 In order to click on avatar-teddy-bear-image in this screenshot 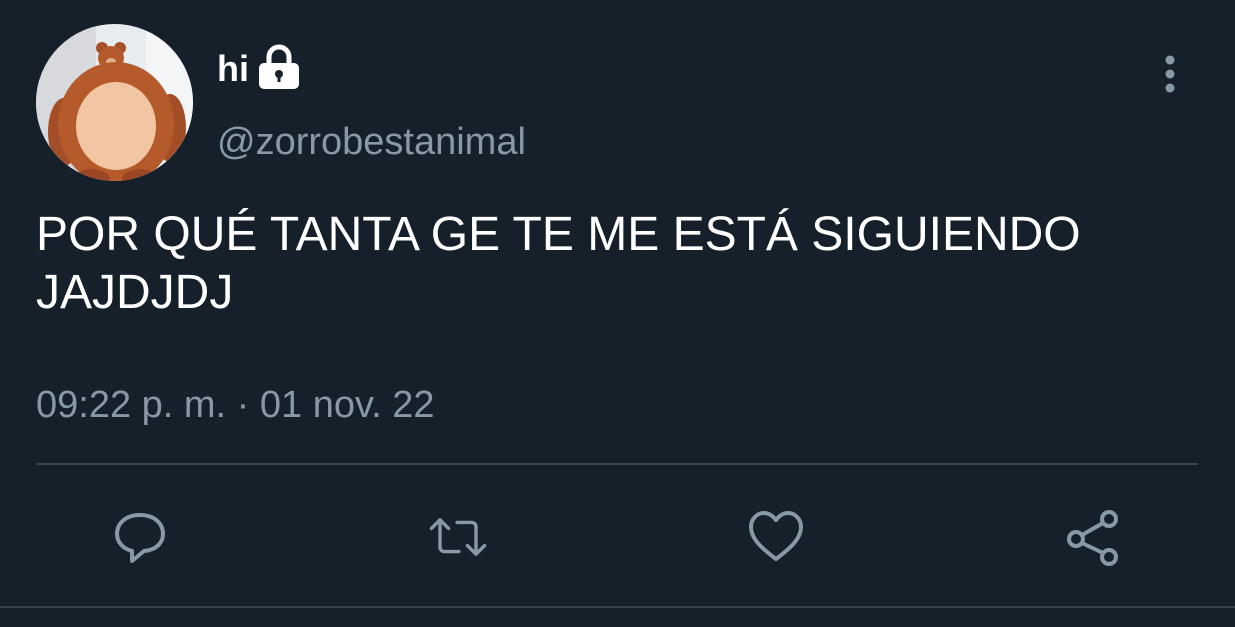, I will do `click(114, 102)`.